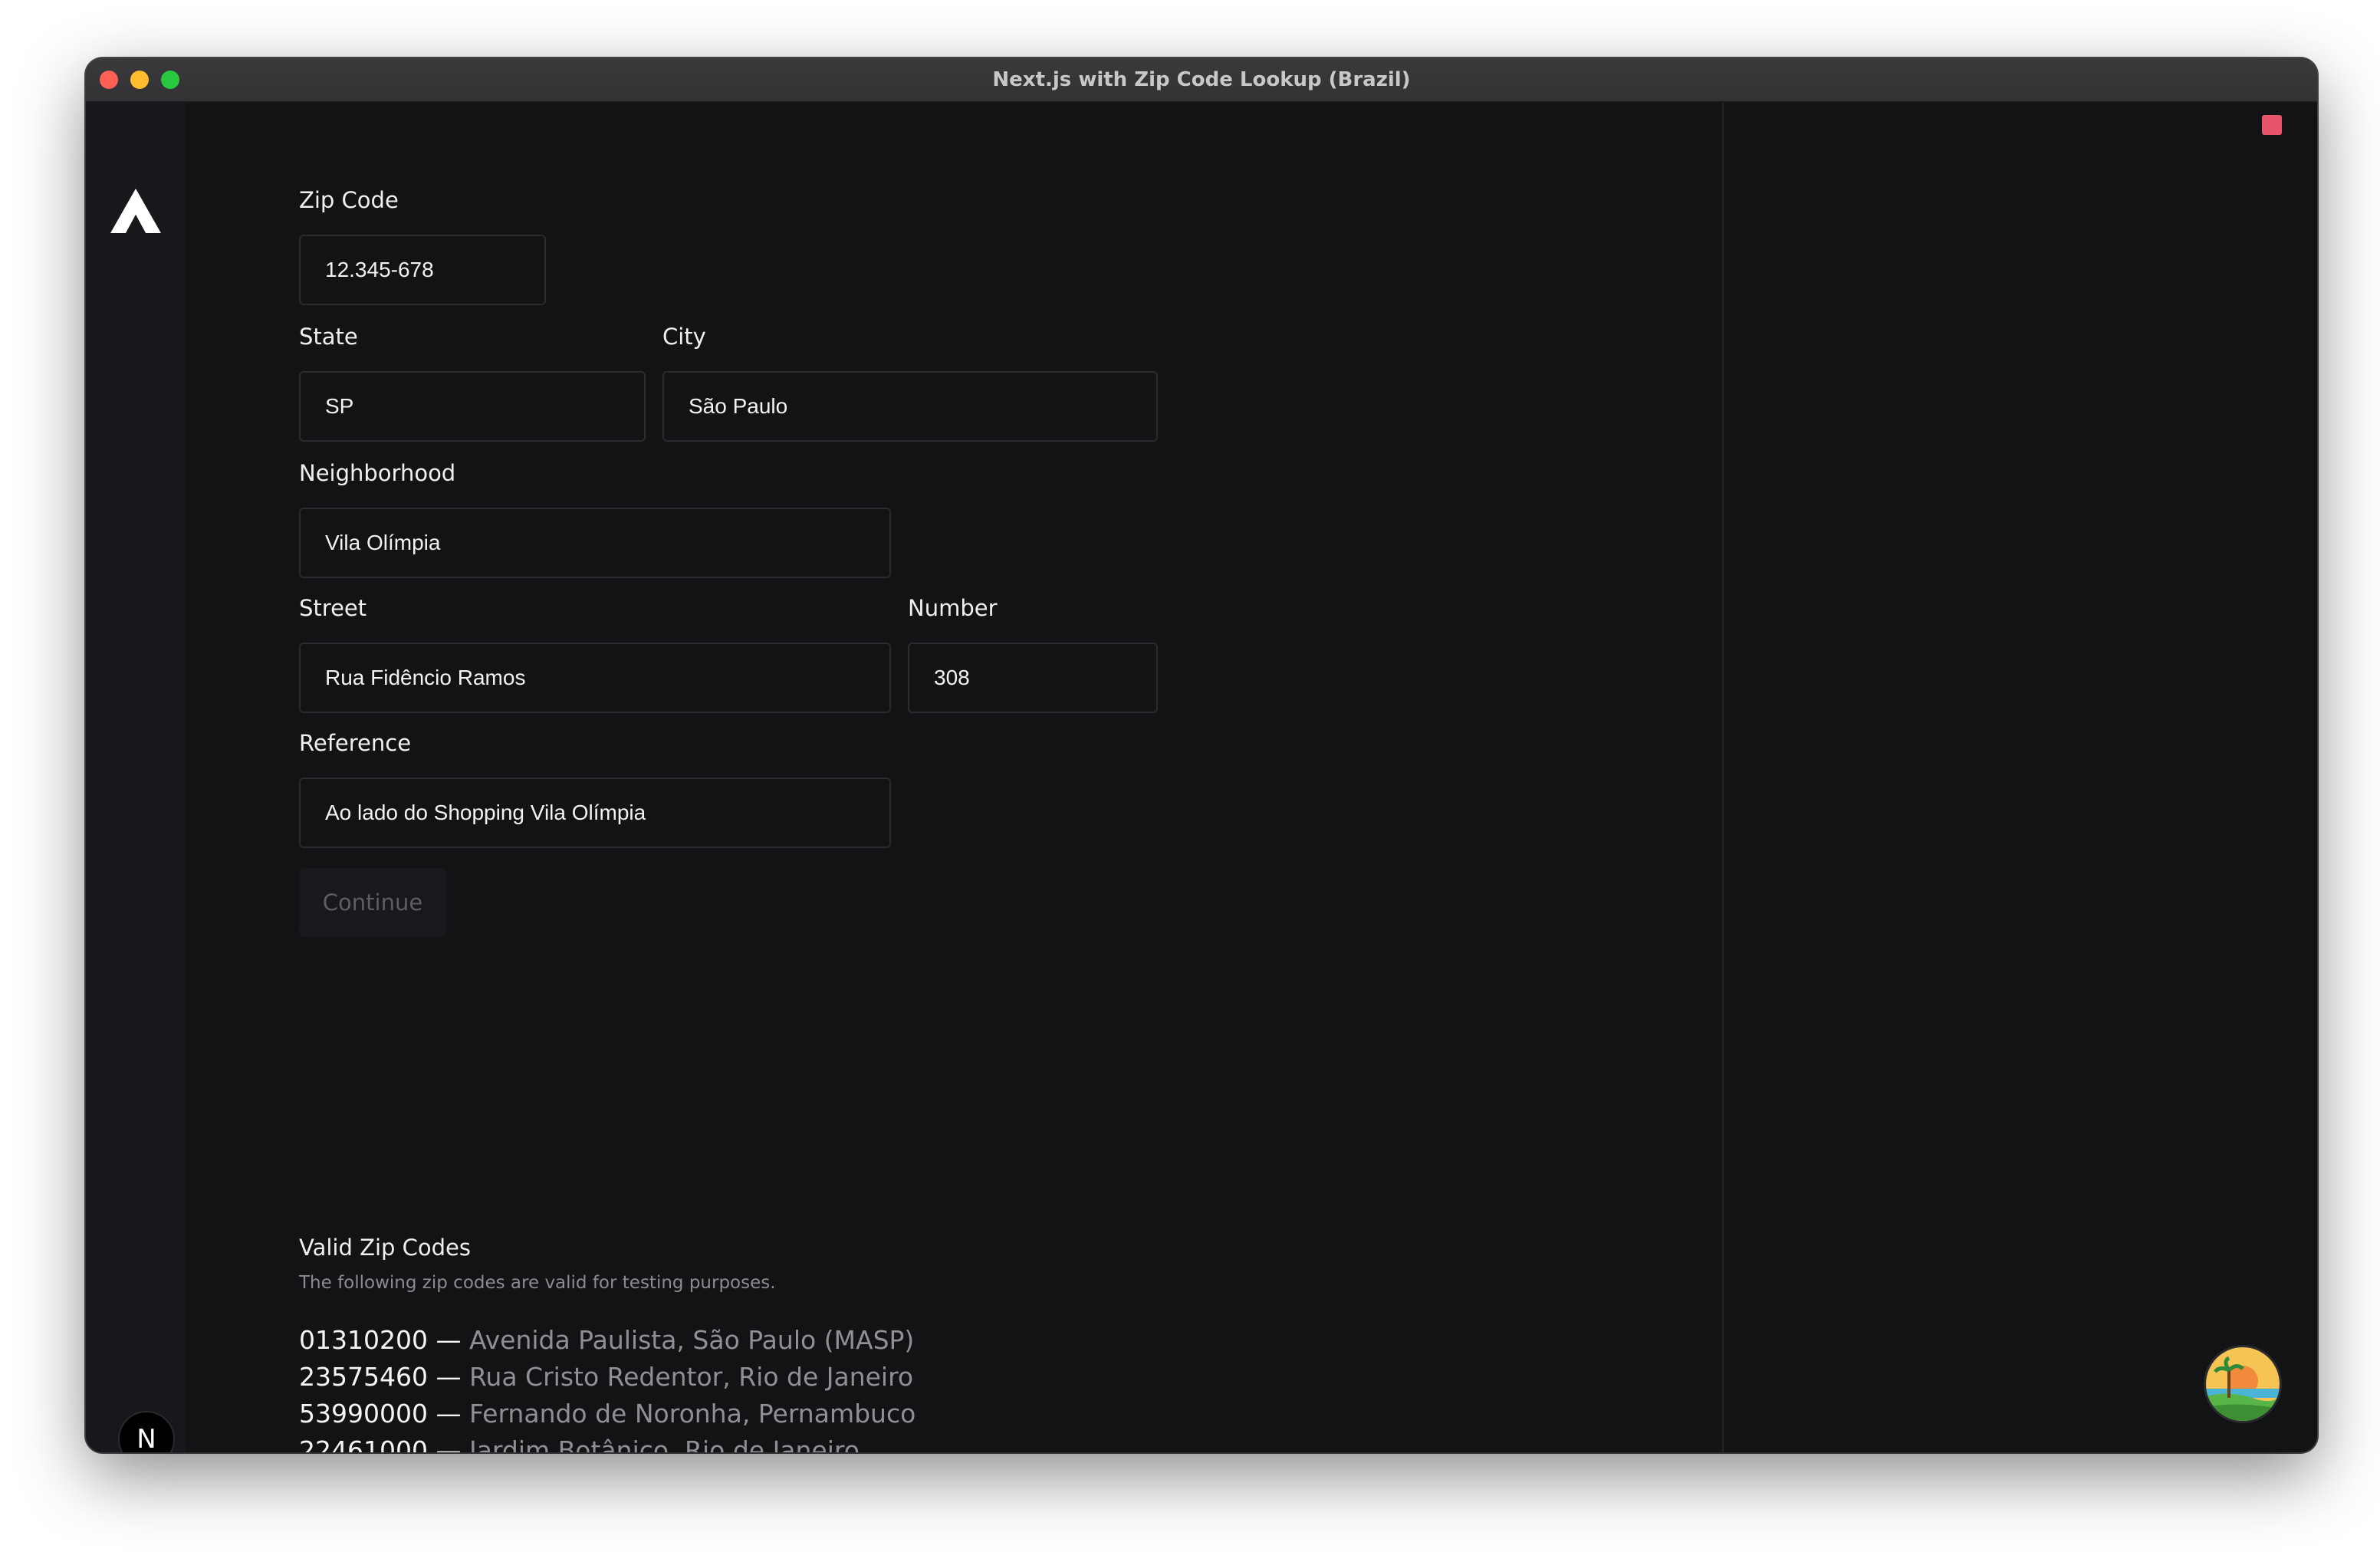 Image resolution: width=2380 pixels, height=1552 pixels. I want to click on neighborhood-input, so click(595, 543).